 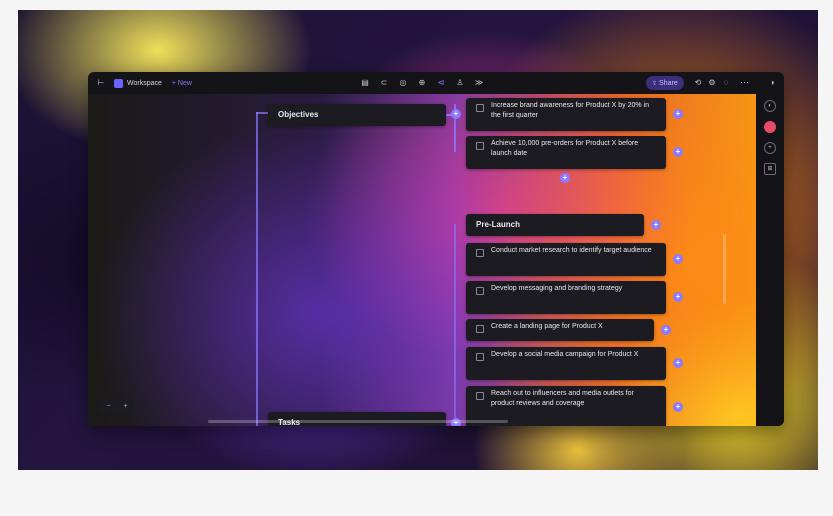 I want to click on panel-icon: ◑, so click(x=772, y=83).